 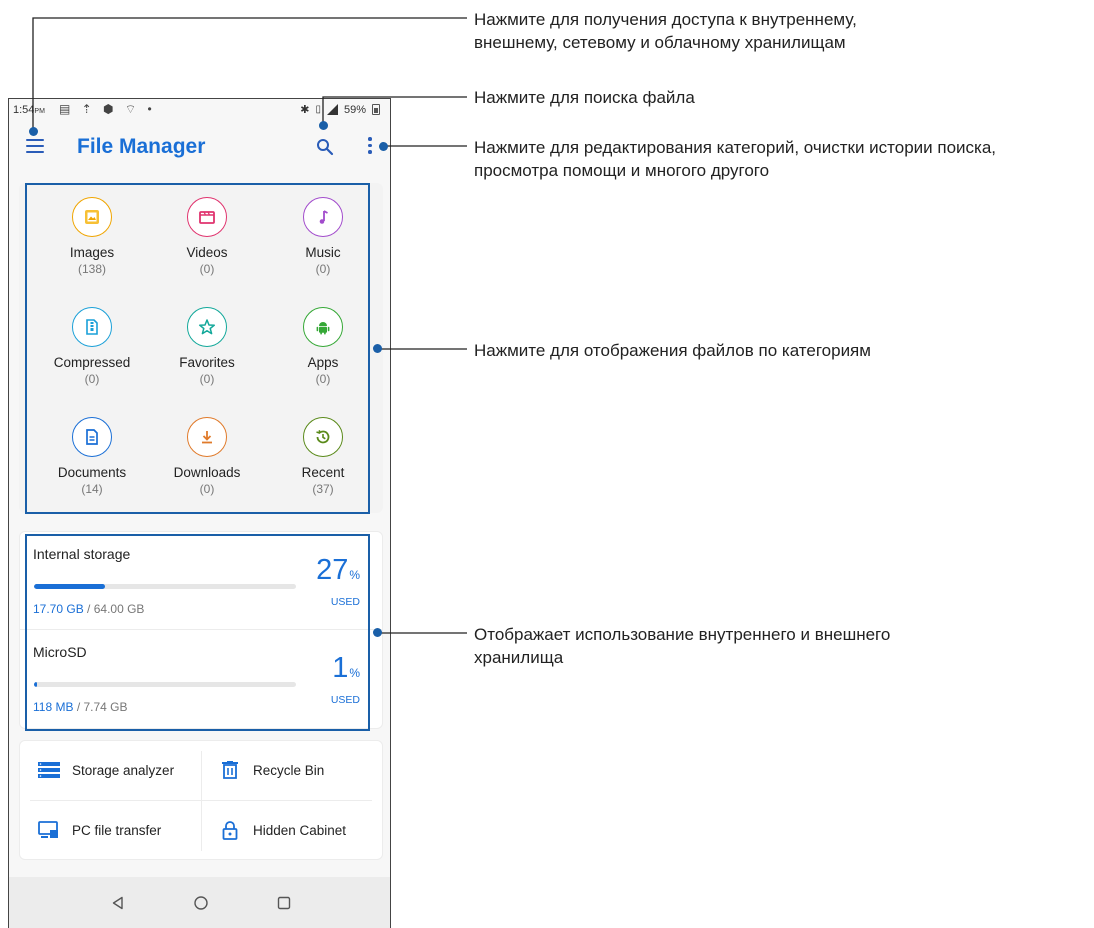 I want to click on callout-line: хранилища, so click(x=519, y=657).